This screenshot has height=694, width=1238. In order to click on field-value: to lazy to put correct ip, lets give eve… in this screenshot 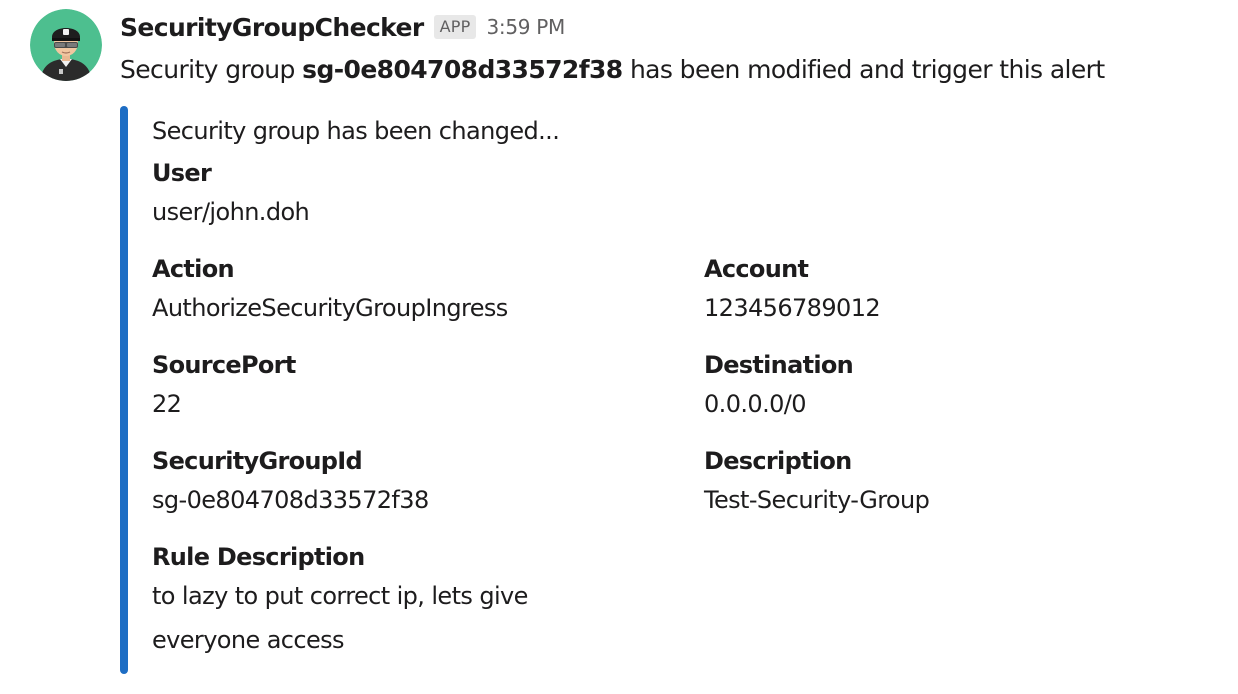, I will do `click(340, 618)`.